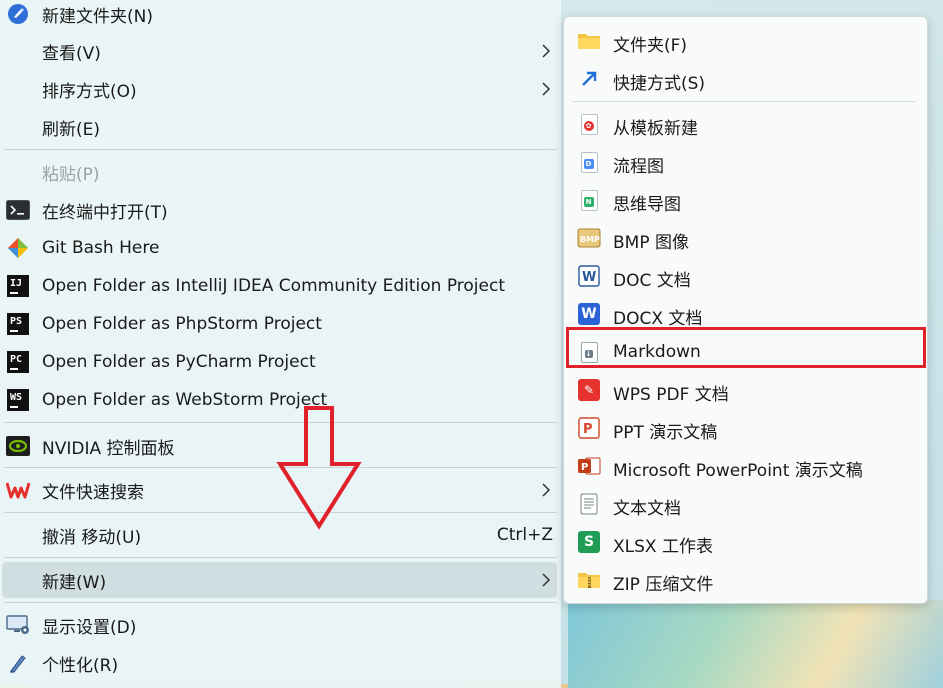 Image resolution: width=943 pixels, height=688 pixels. Describe the element at coordinates (589, 542) in the screenshot. I see `xlsx-icon: S` at that location.